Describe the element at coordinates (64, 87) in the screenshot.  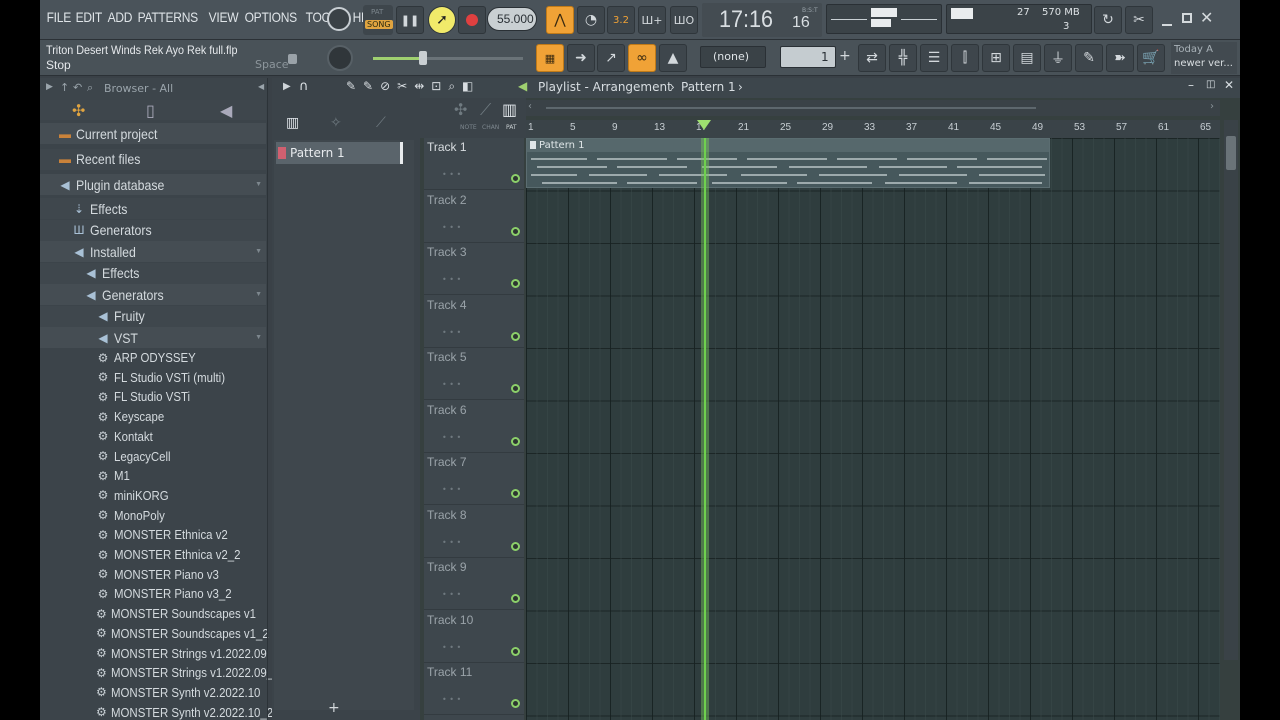
I see `browser-up-icon: ↑` at that location.